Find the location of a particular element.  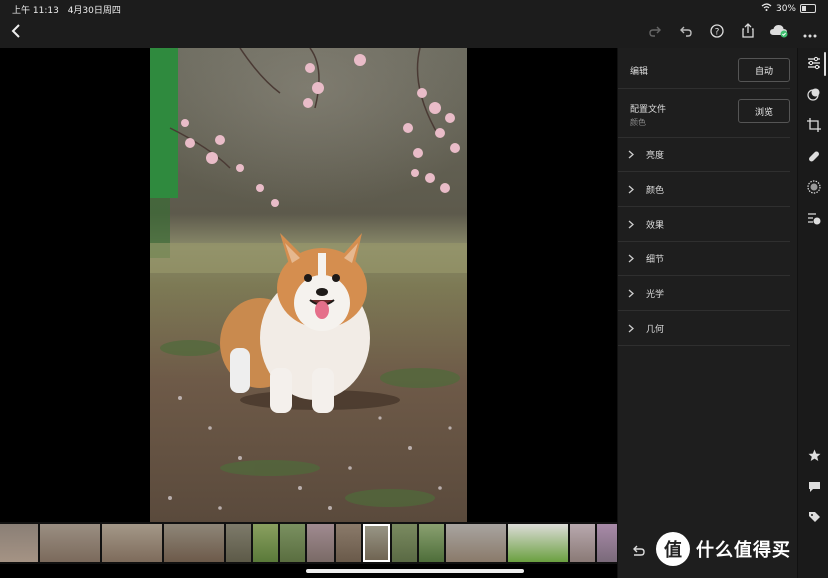

edit-tool-button is located at coordinates (814, 64).